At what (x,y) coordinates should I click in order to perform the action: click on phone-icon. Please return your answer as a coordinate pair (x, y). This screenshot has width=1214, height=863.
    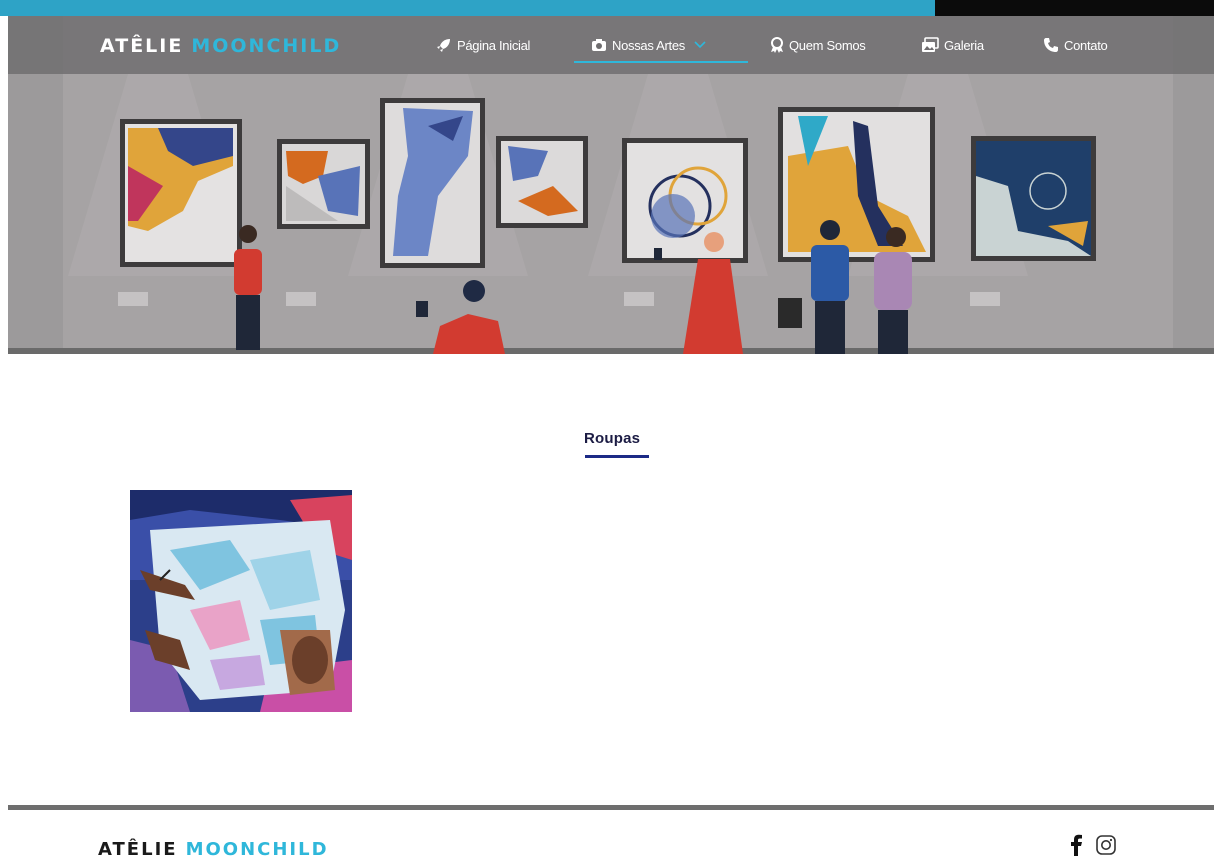
    Looking at the image, I should click on (1051, 45).